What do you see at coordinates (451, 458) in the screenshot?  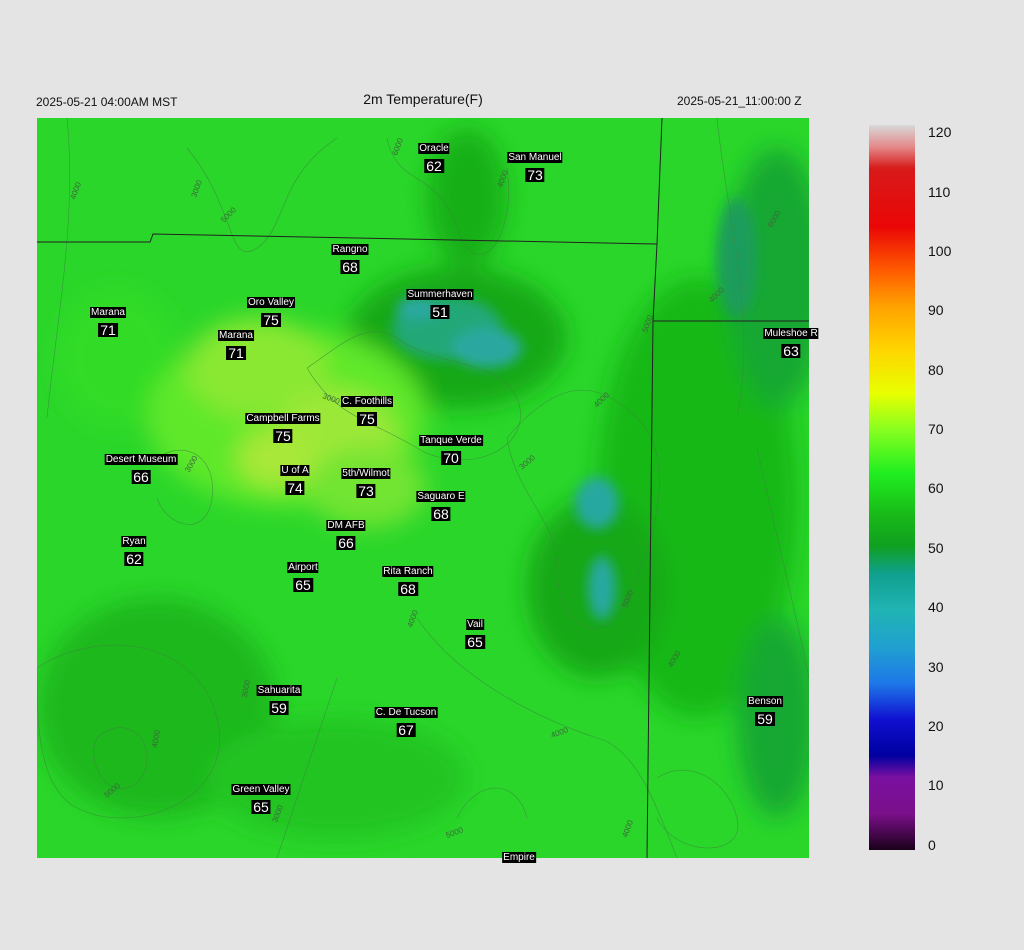 I see `station-temperature: 70` at bounding box center [451, 458].